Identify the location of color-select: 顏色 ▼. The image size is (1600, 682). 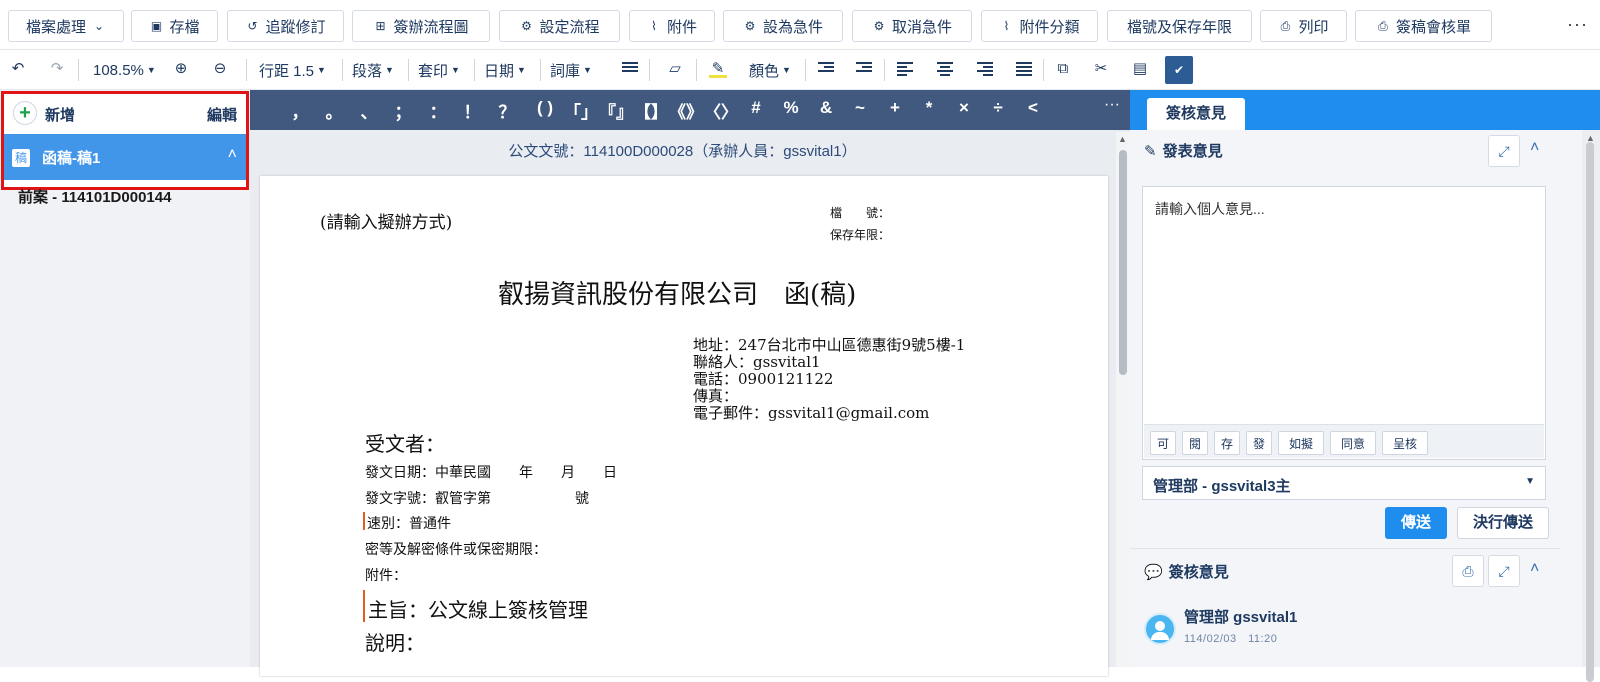
(770, 70).